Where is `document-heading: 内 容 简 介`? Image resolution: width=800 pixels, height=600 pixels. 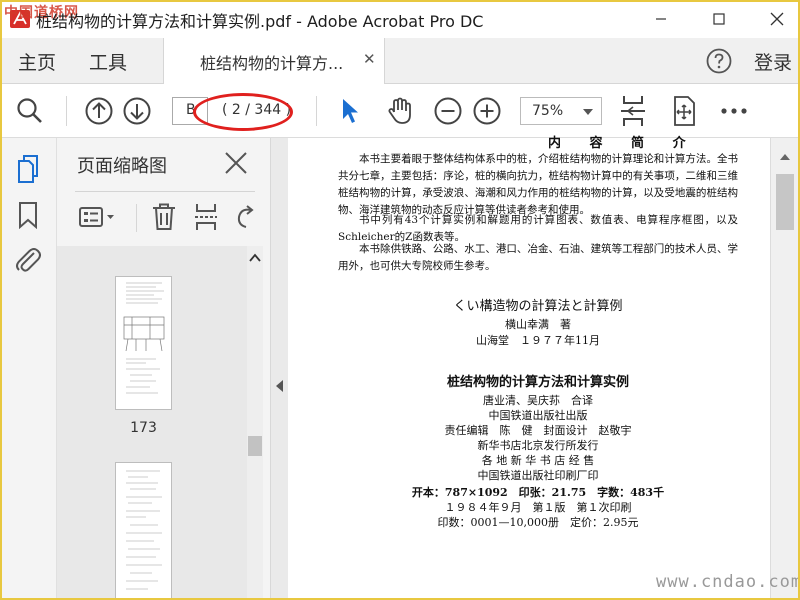
document-heading: 内 容 简 介 is located at coordinates (623, 143).